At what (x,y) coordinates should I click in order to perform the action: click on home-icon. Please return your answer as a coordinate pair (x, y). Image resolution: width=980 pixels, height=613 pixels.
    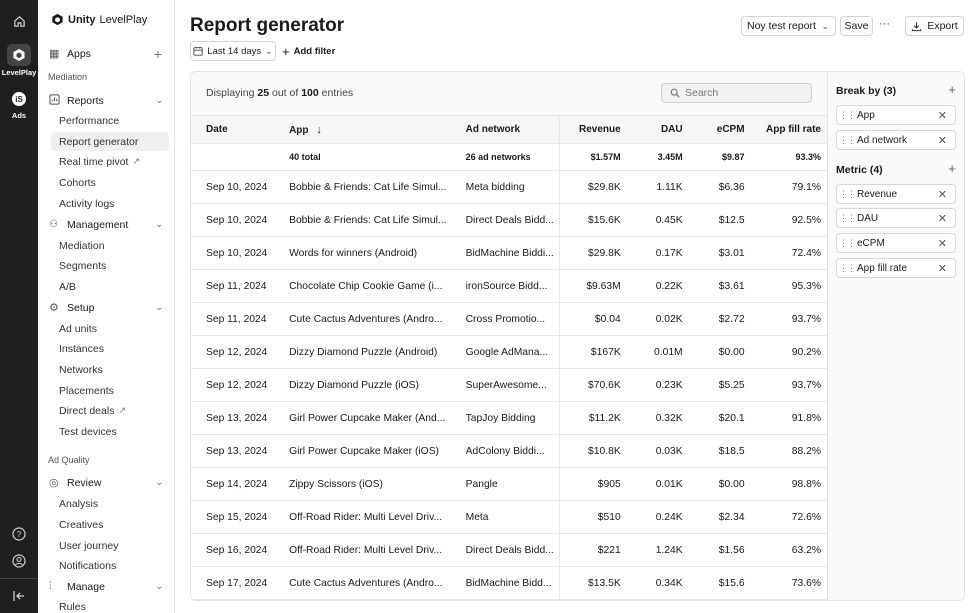
    Looking at the image, I should click on (19, 21).